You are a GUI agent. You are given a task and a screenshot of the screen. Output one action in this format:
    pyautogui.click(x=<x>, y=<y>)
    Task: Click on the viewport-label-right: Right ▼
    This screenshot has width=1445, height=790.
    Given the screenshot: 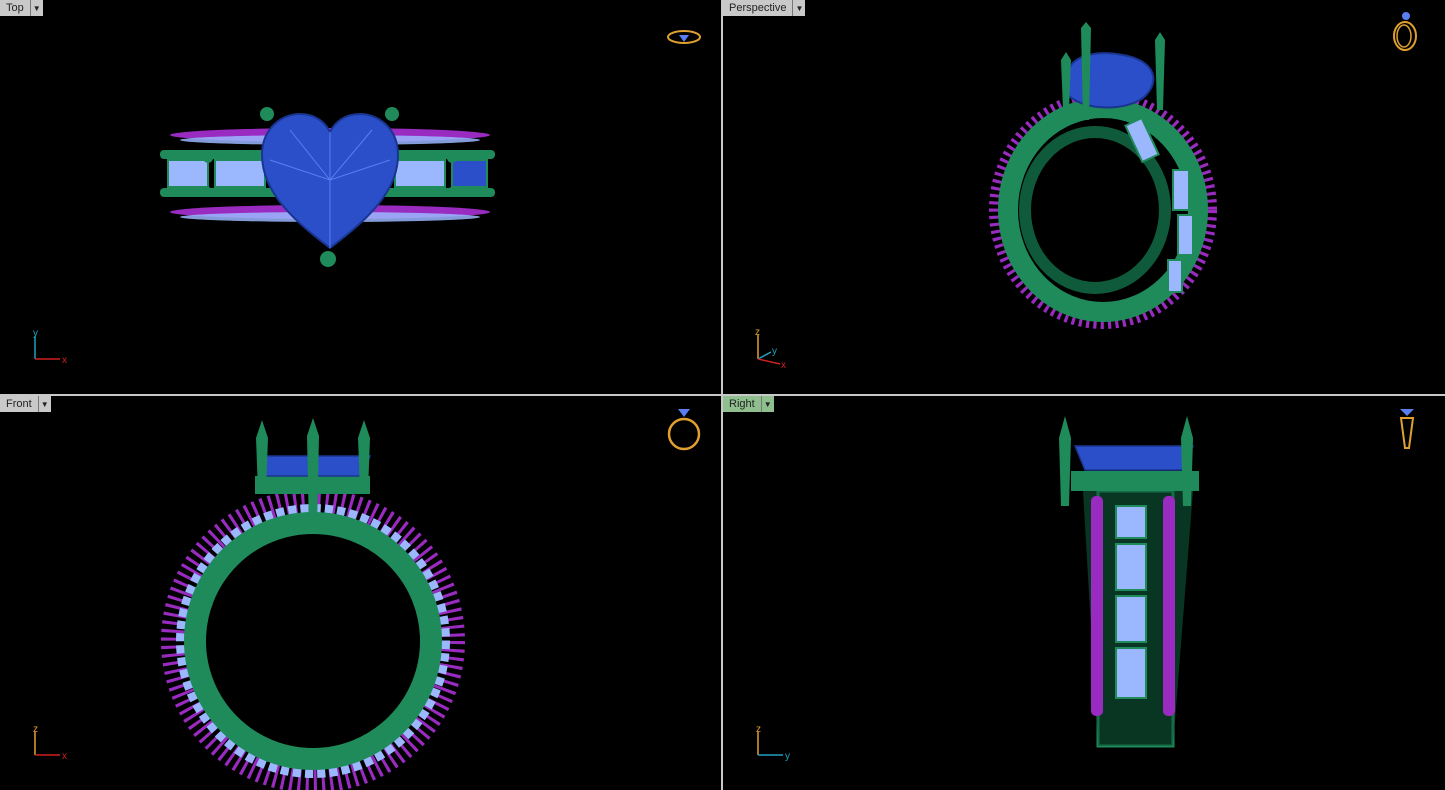 What is the action you would take?
    pyautogui.click(x=748, y=404)
    